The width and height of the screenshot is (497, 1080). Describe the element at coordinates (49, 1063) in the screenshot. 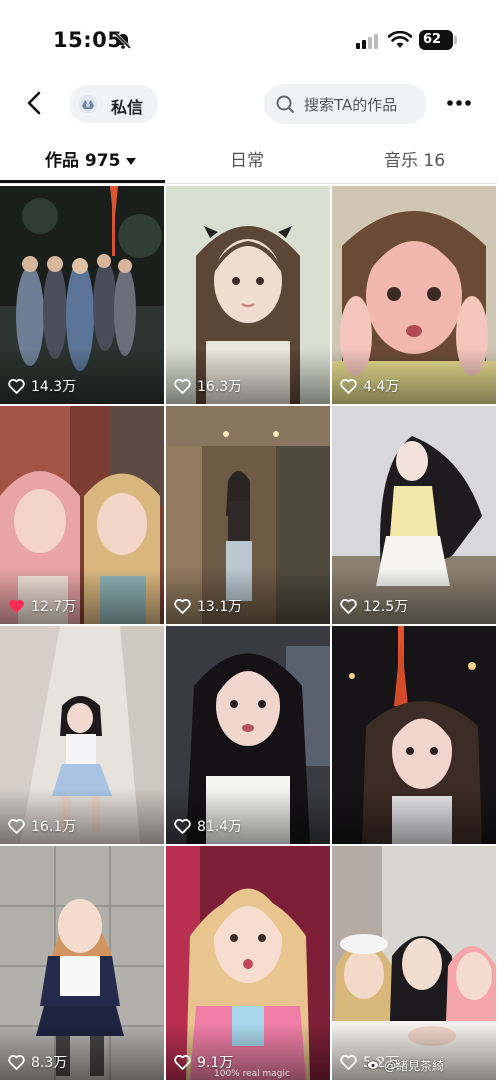

I see `like-count-text: 8.3万` at that location.